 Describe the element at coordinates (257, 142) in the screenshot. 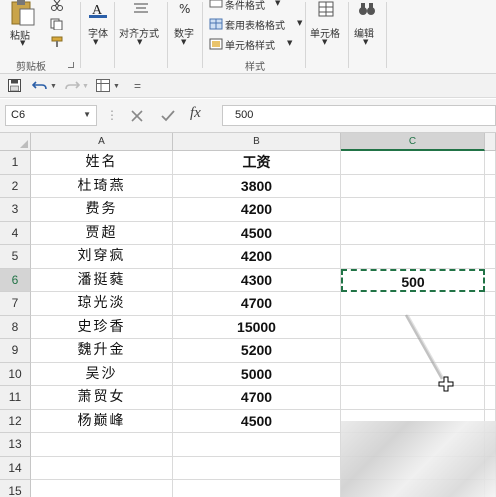

I see `column-header-b: B` at that location.